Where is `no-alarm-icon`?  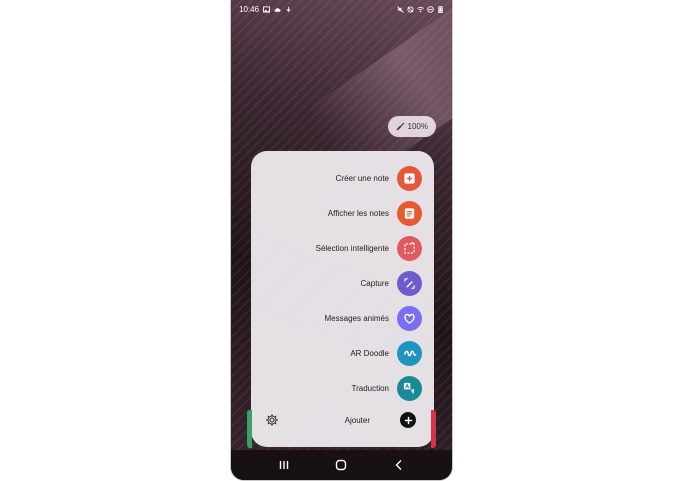
no-alarm-icon is located at coordinates (410, 9).